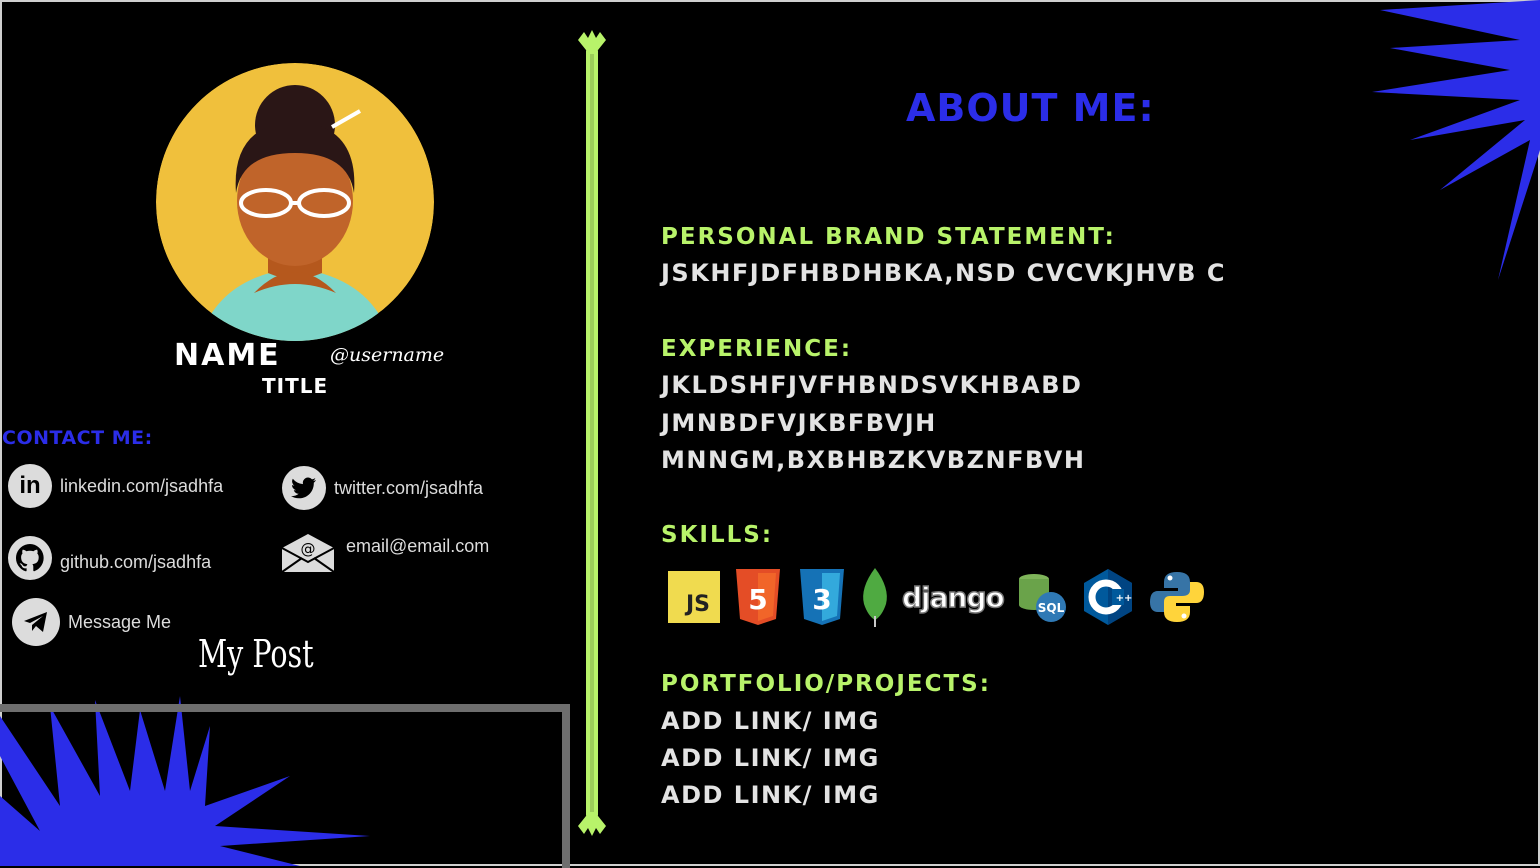 The width and height of the screenshot is (1540, 868). Describe the element at coordinates (304, 488) in the screenshot. I see `twitter-icon` at that location.